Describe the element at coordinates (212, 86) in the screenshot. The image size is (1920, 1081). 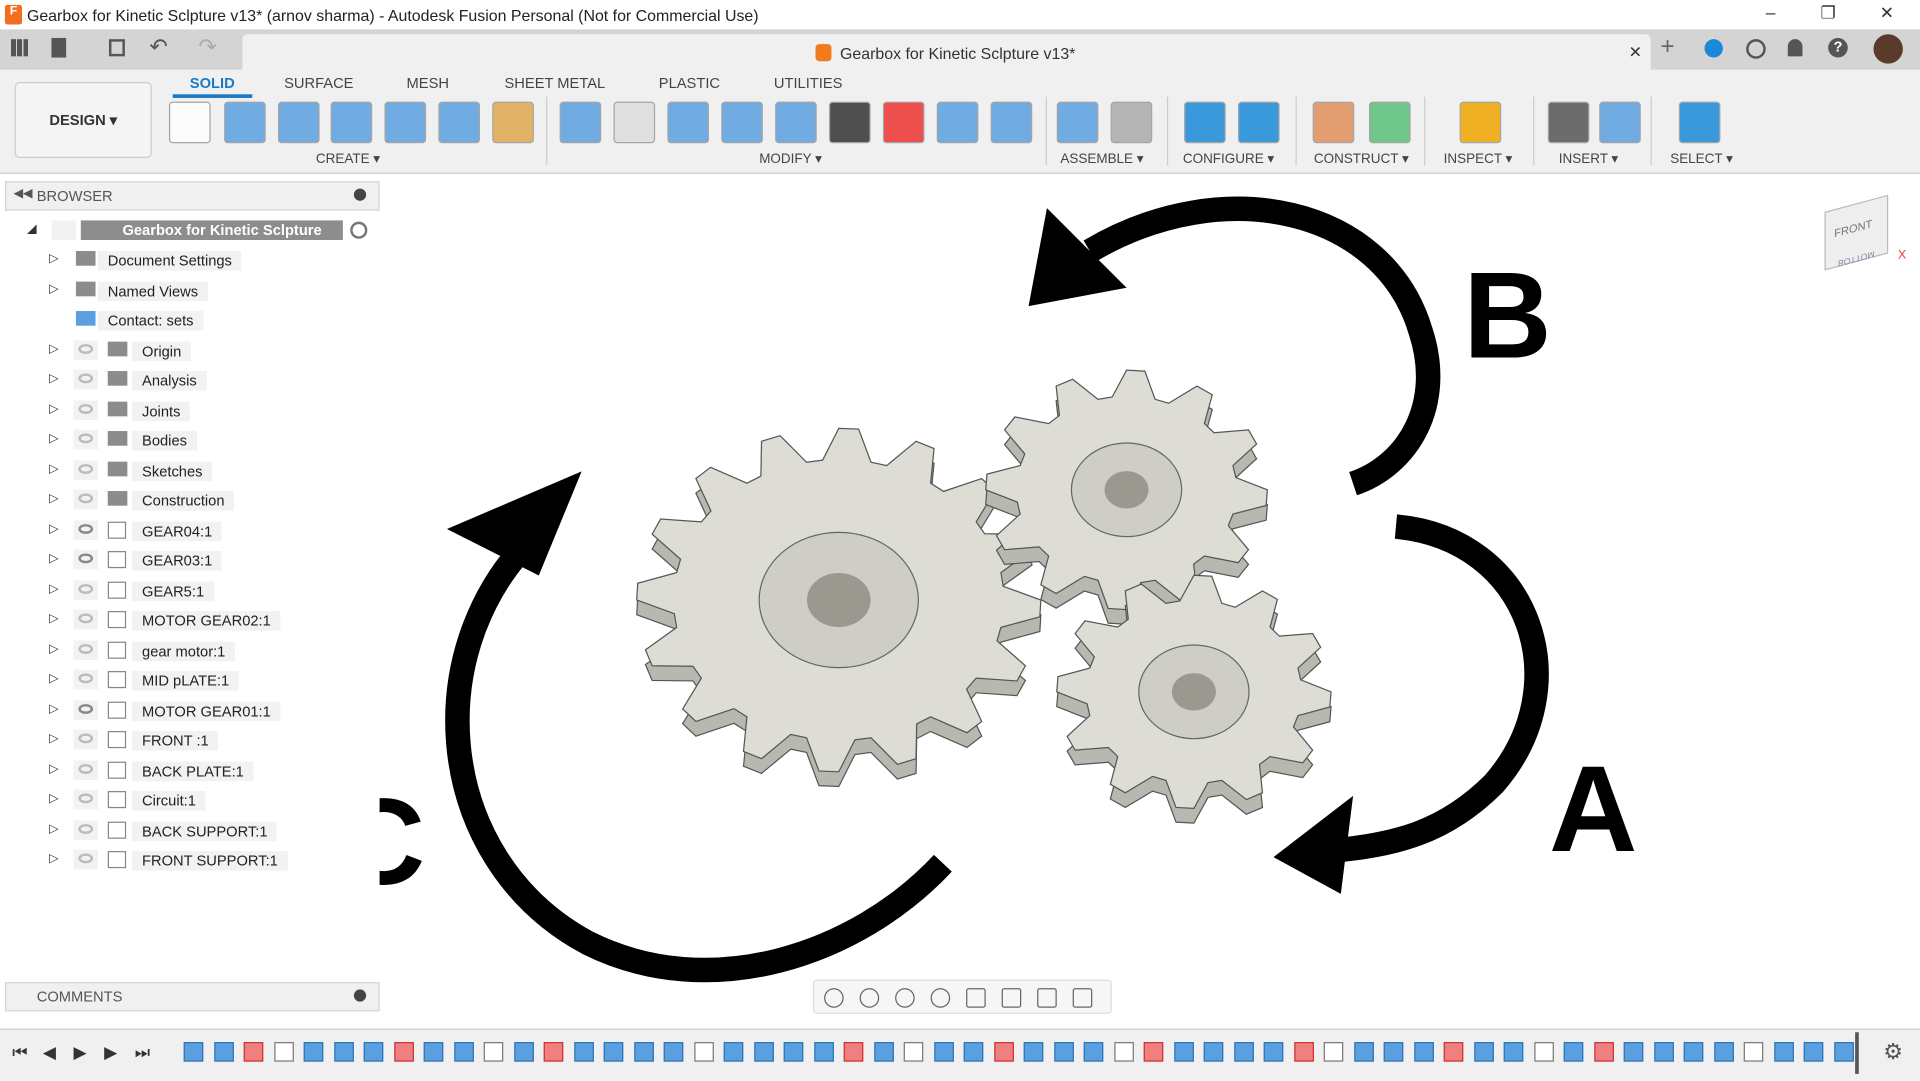
I see `tab-solid: SOLID` at that location.